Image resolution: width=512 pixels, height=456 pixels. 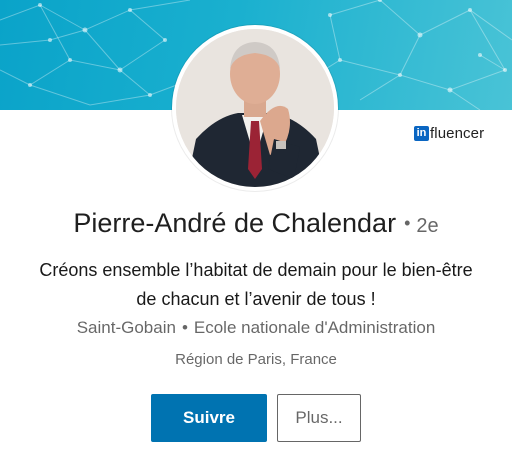 What do you see at coordinates (314, 327) in the screenshot?
I see `education-school: Ecole nationale d'Administration` at bounding box center [314, 327].